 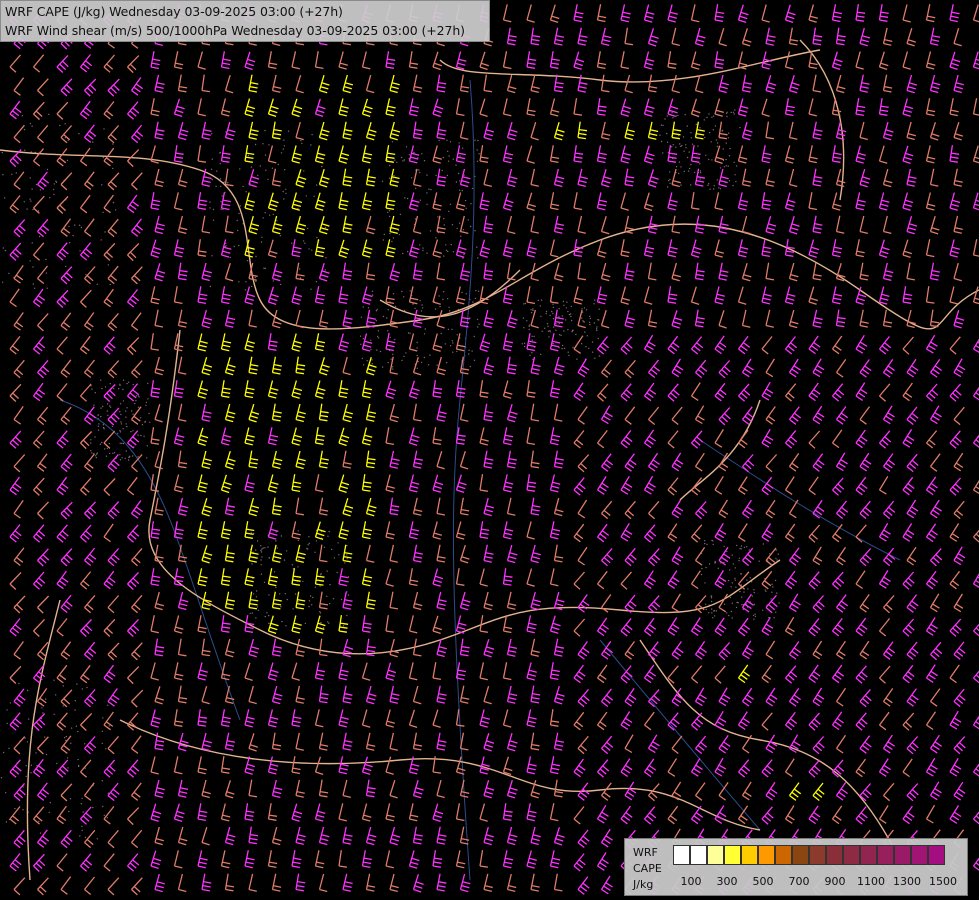 I want to click on legend-tick-labels: 100 300 500 700 900 1100 1300 1500, so click(x=818, y=883).